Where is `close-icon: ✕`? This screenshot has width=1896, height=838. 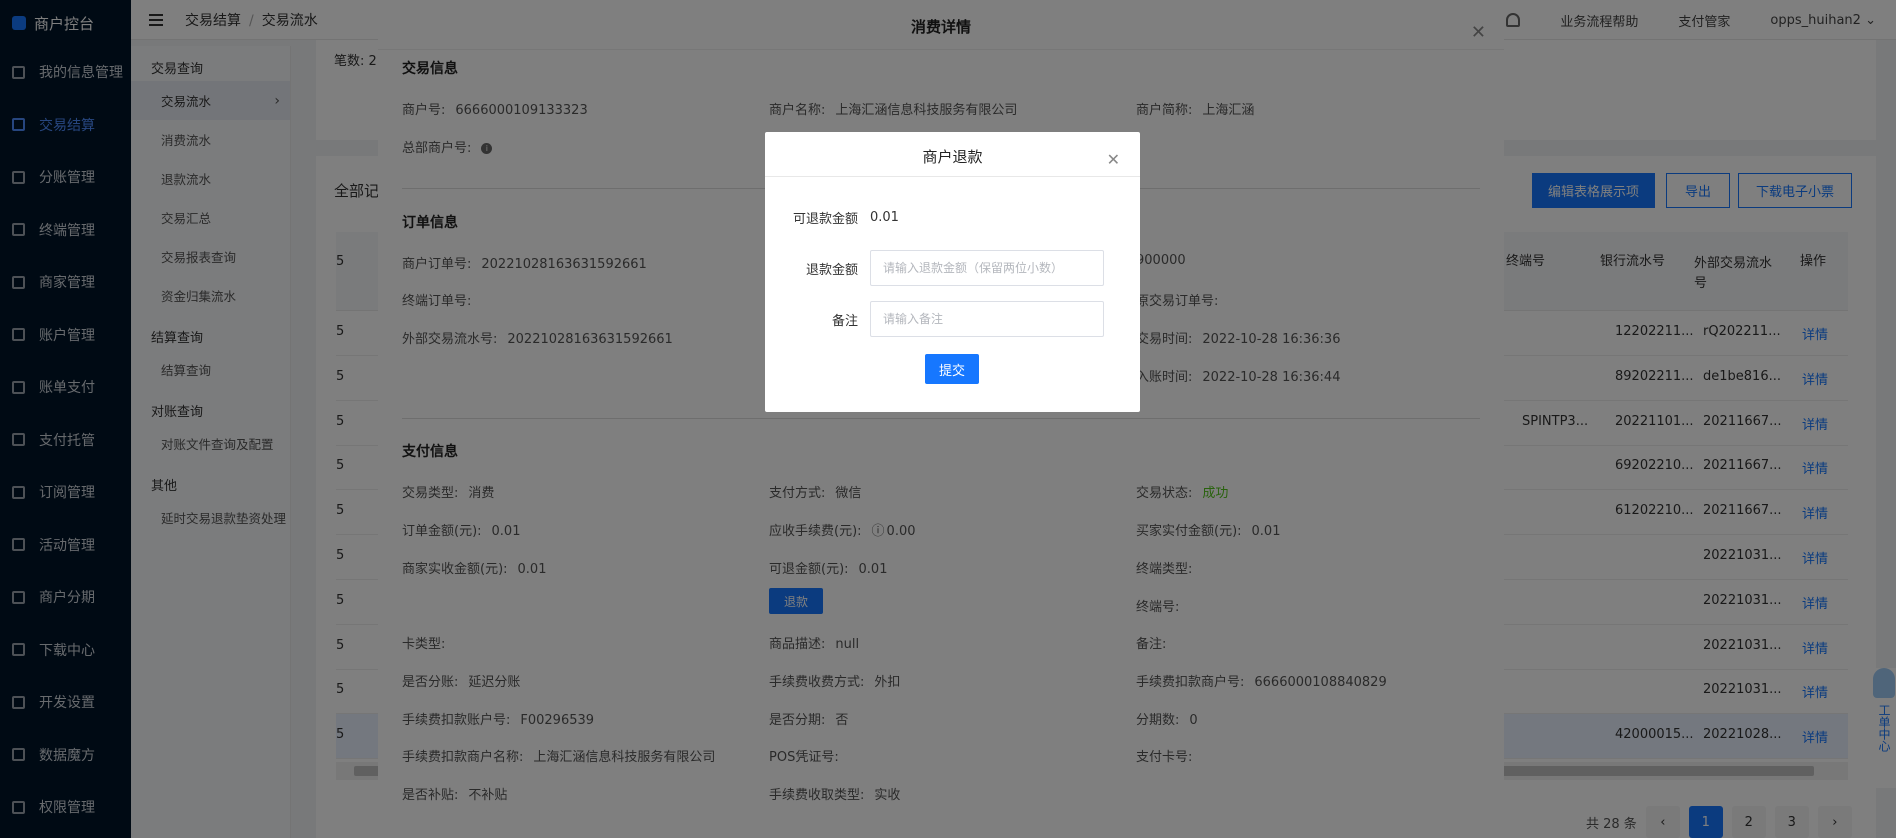
close-icon: ✕ is located at coordinates (1113, 159).